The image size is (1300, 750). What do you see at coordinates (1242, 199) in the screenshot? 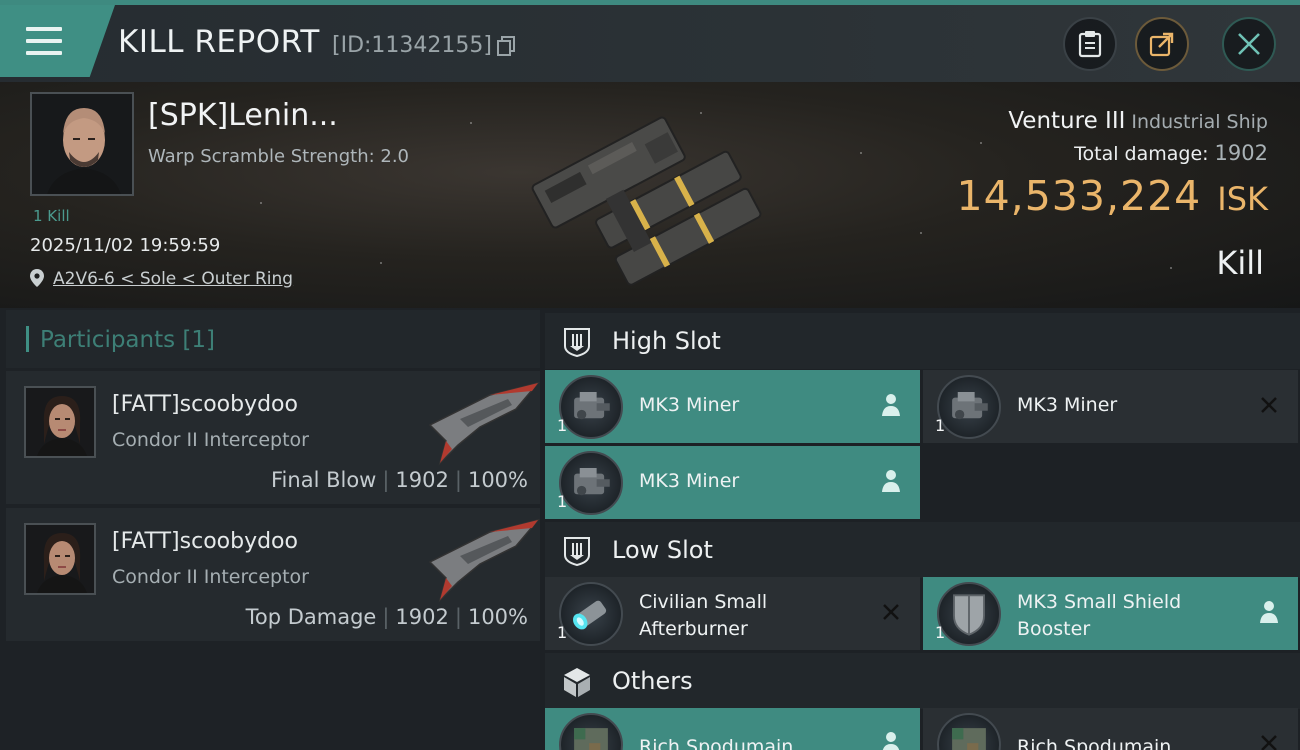
I see `isk-unit: ISK` at bounding box center [1242, 199].